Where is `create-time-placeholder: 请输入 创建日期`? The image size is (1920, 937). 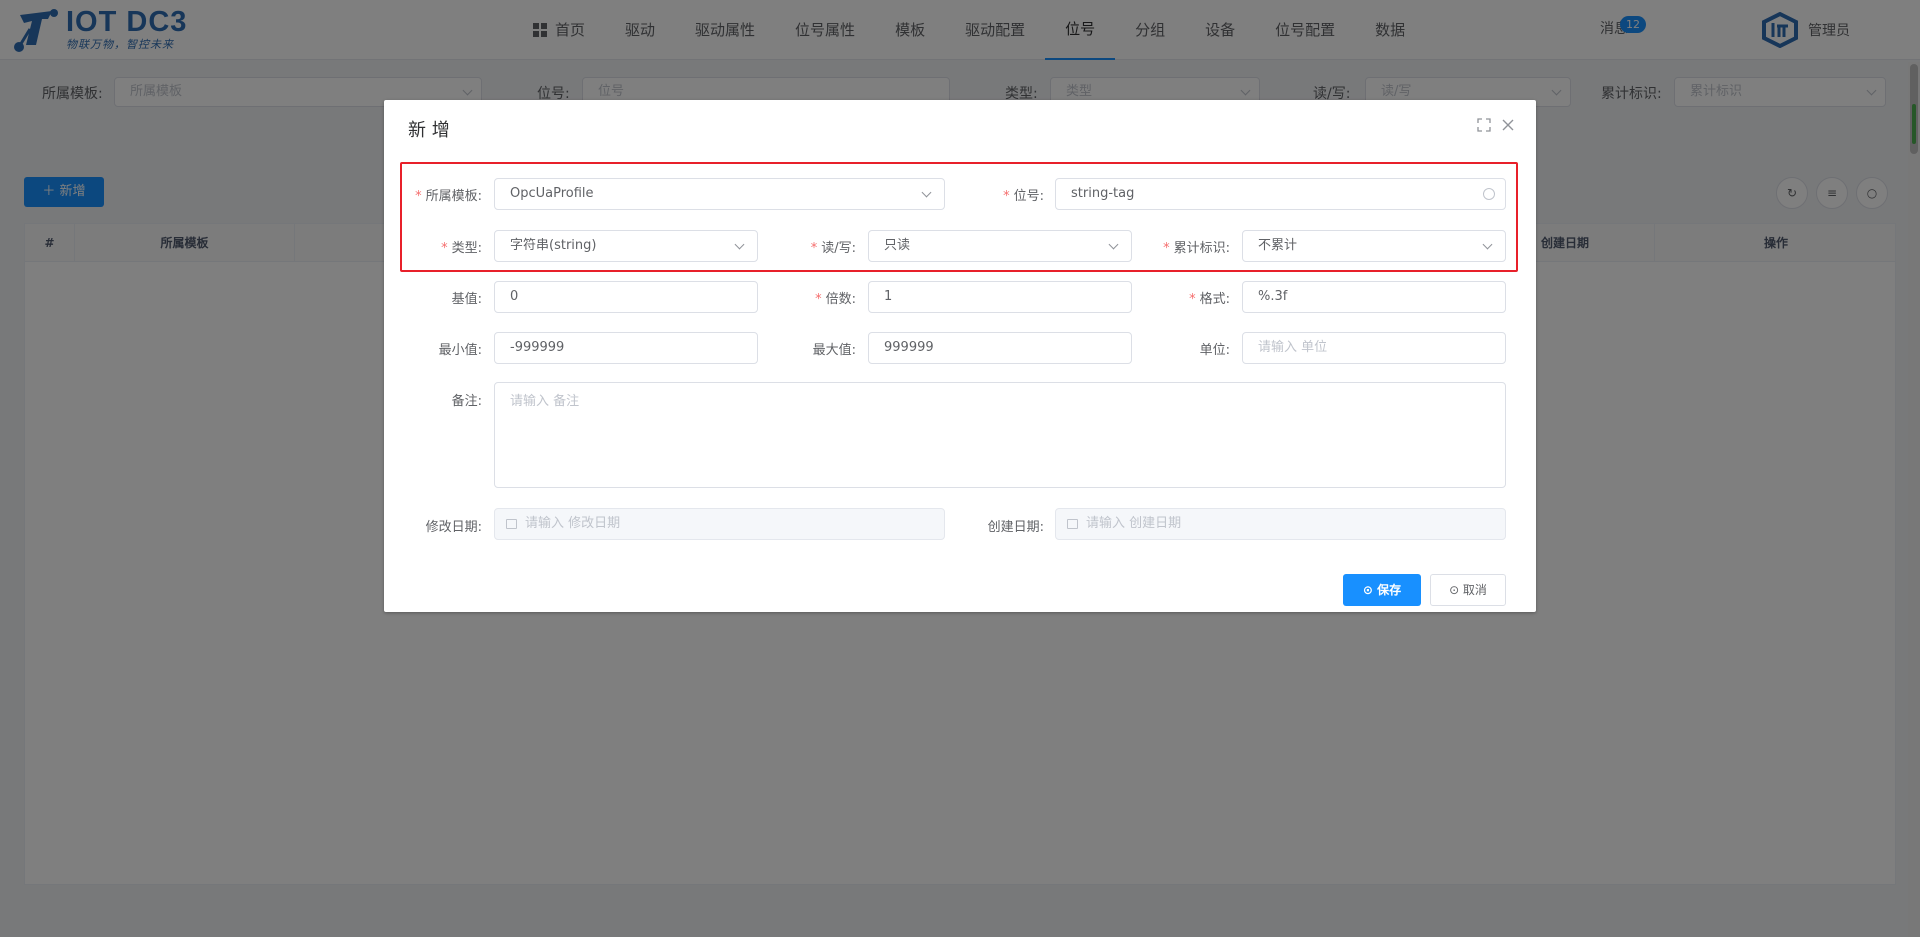 create-time-placeholder: 请输入 创建日期 is located at coordinates (1134, 523).